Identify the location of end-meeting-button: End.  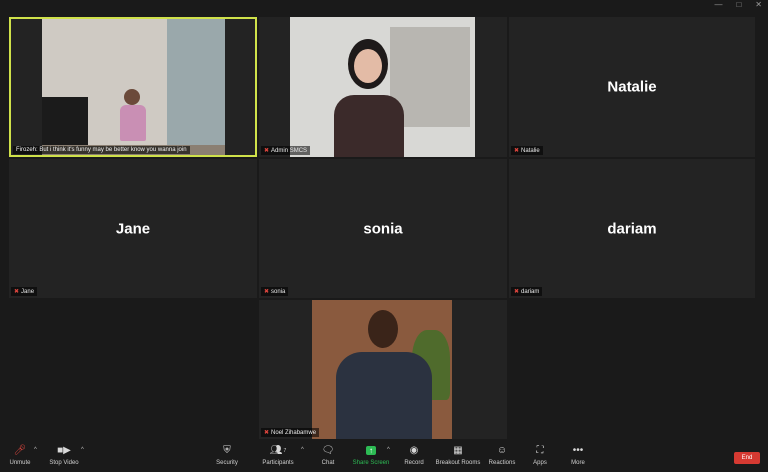
(747, 458).